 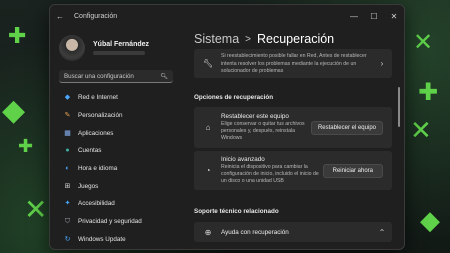 What do you see at coordinates (88, 186) in the screenshot?
I see `sidebar-item-label: Juegos` at bounding box center [88, 186].